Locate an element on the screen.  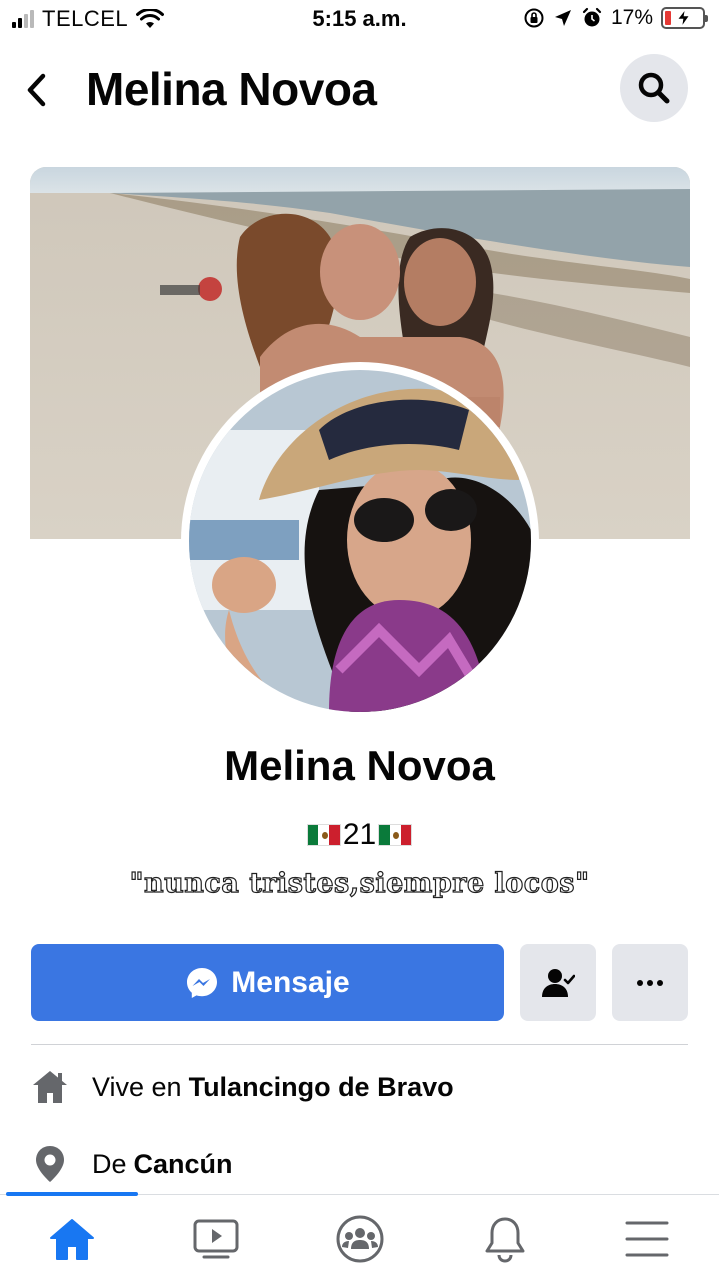
nav-groups is located at coordinates (360, 1239).